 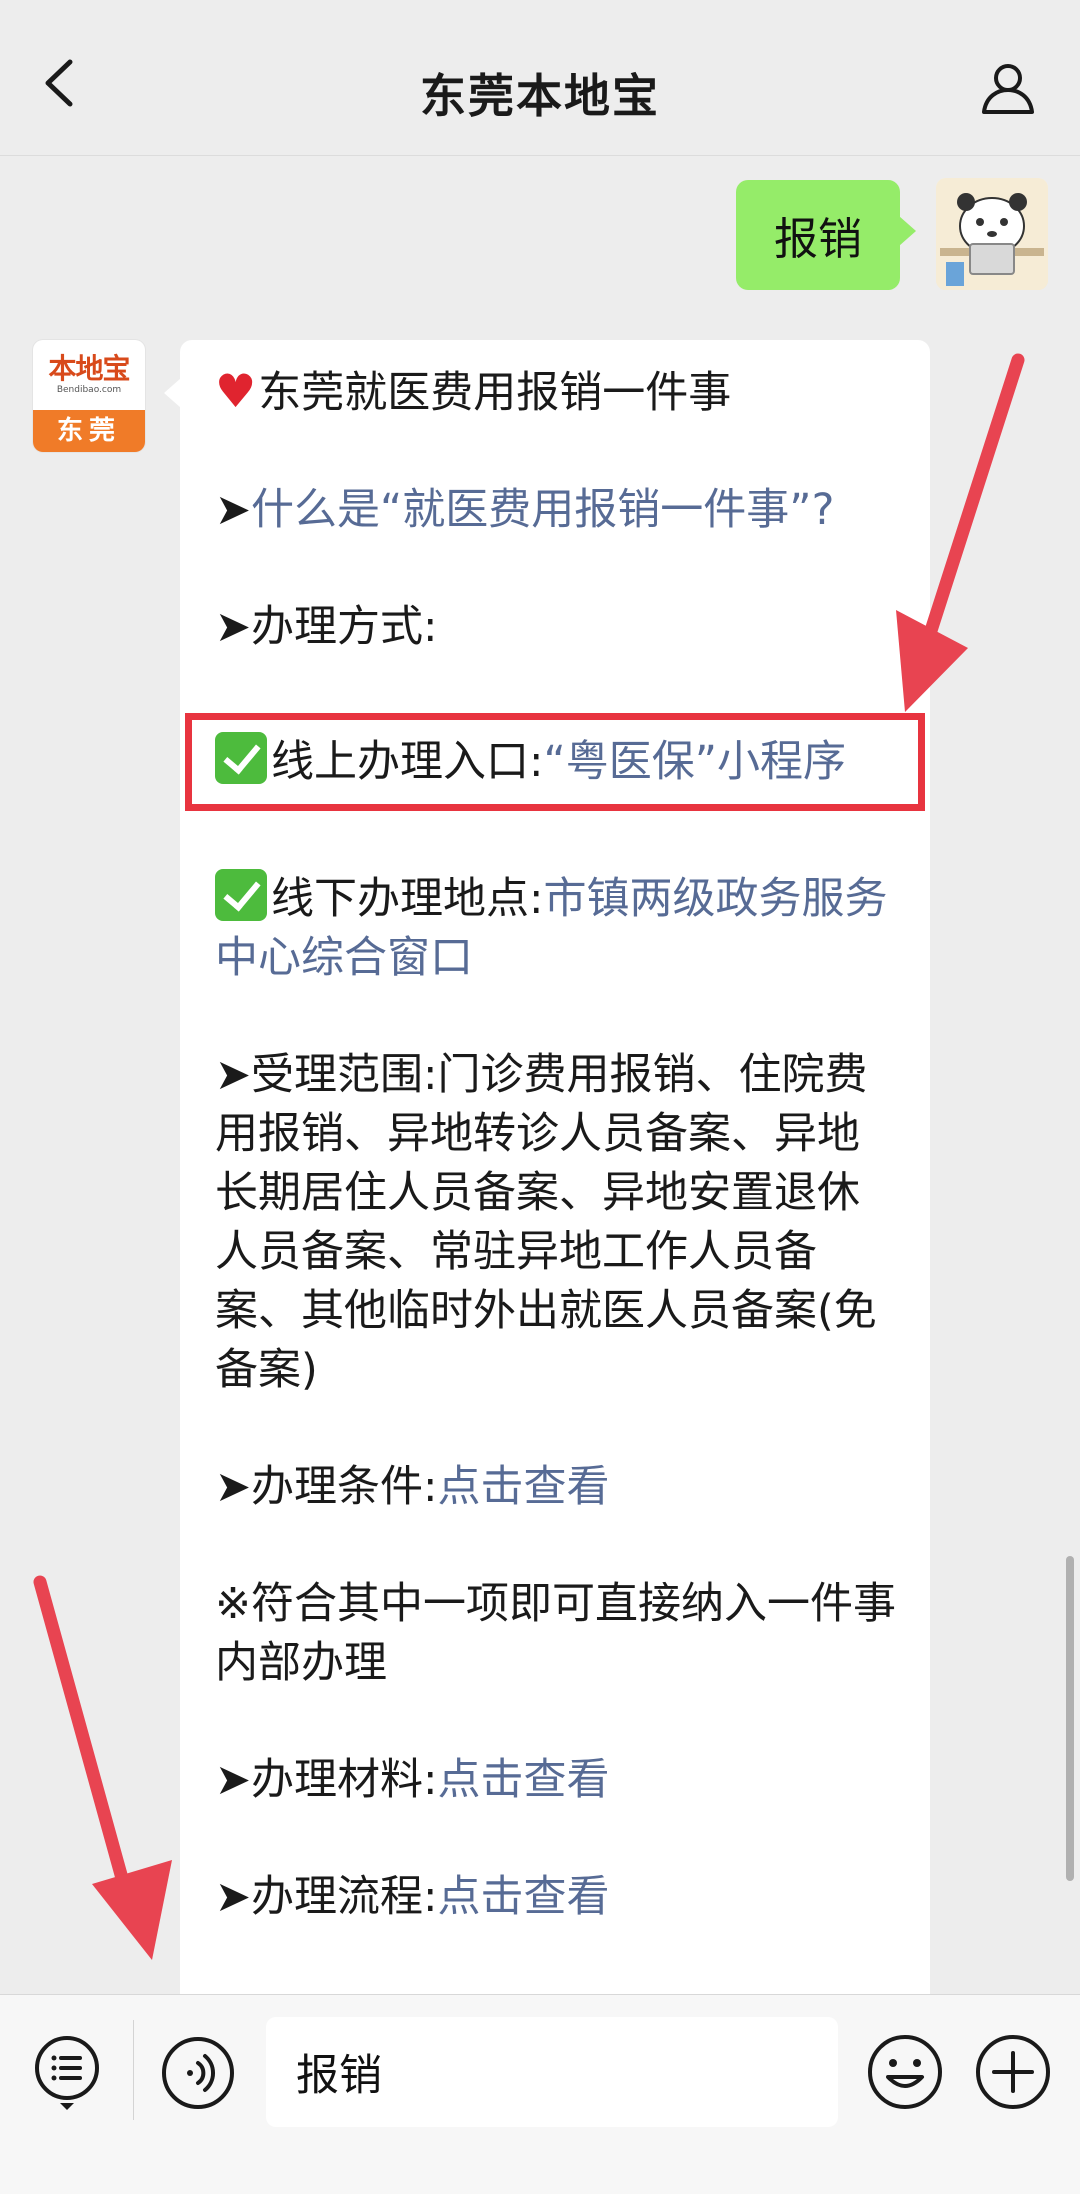 I want to click on heading-text: 东莞就医费用报销一件事, so click(x=495, y=393).